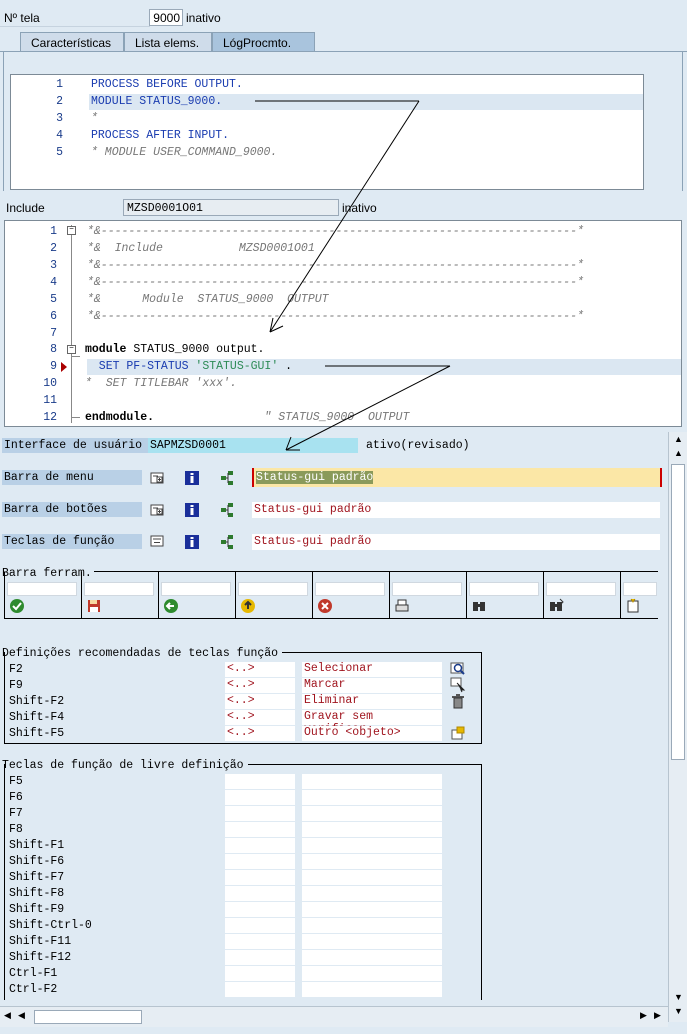 This screenshot has height=1034, width=687. Describe the element at coordinates (456, 542) in the screenshot. I see `function-keys-field: Status-gui padrão` at that location.